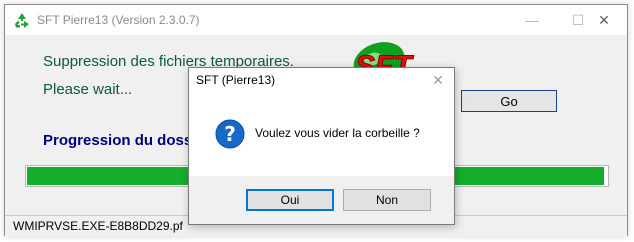 This screenshot has width=634, height=242. I want to click on recycle-icon, so click(22, 20).